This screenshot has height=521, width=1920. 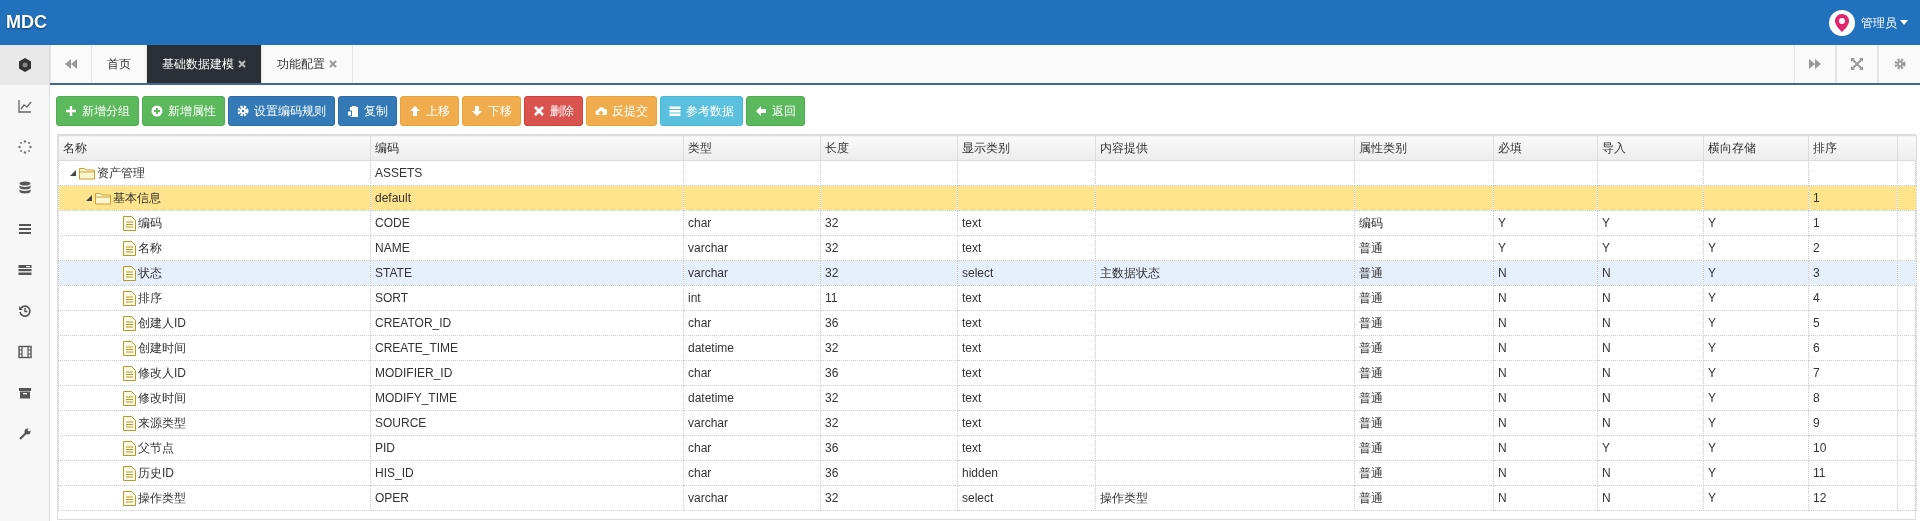 What do you see at coordinates (987, 298) in the screenshot?
I see `table-row: 排序 SORT int 11 text 普通 N N Y 4` at bounding box center [987, 298].